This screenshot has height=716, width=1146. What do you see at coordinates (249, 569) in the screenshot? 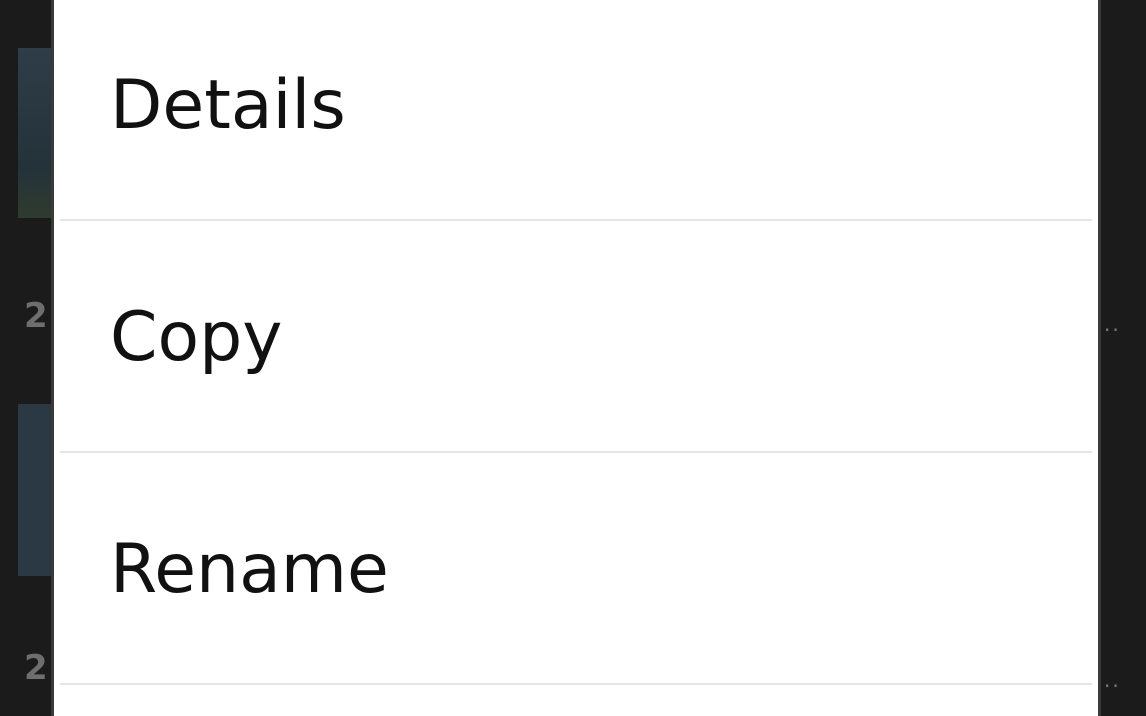
I see `menu-item-label: Rename` at bounding box center [249, 569].